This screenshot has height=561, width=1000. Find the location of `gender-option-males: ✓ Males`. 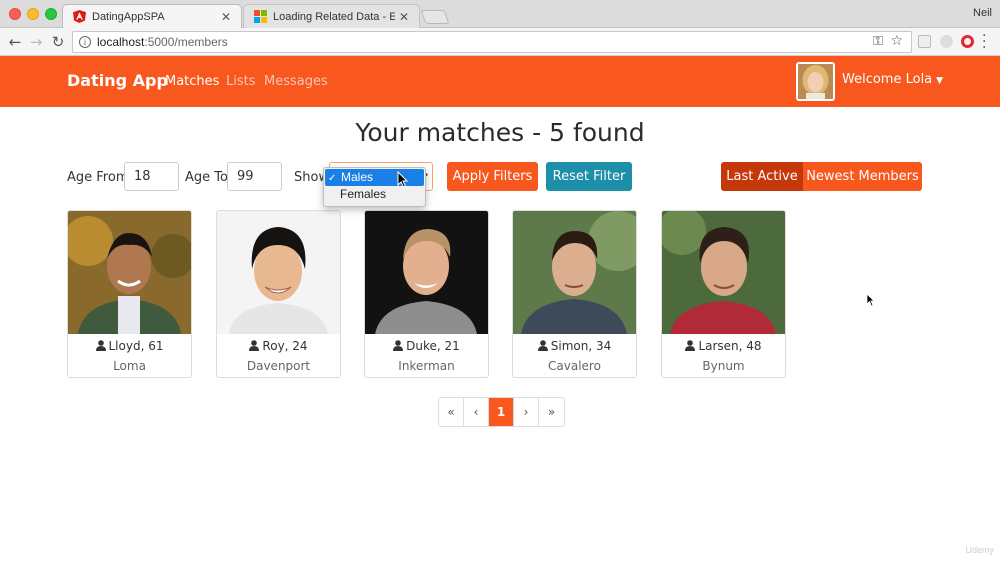

gender-option-males: ✓ Males is located at coordinates (374, 177).